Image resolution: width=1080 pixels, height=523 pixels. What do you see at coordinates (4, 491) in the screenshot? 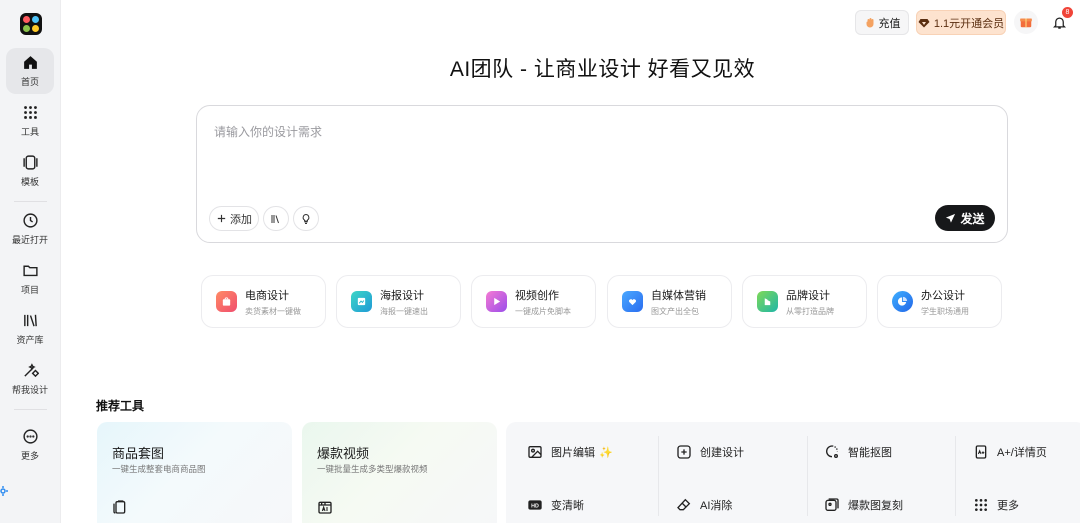
I see `settings-gear-icon` at bounding box center [4, 491].